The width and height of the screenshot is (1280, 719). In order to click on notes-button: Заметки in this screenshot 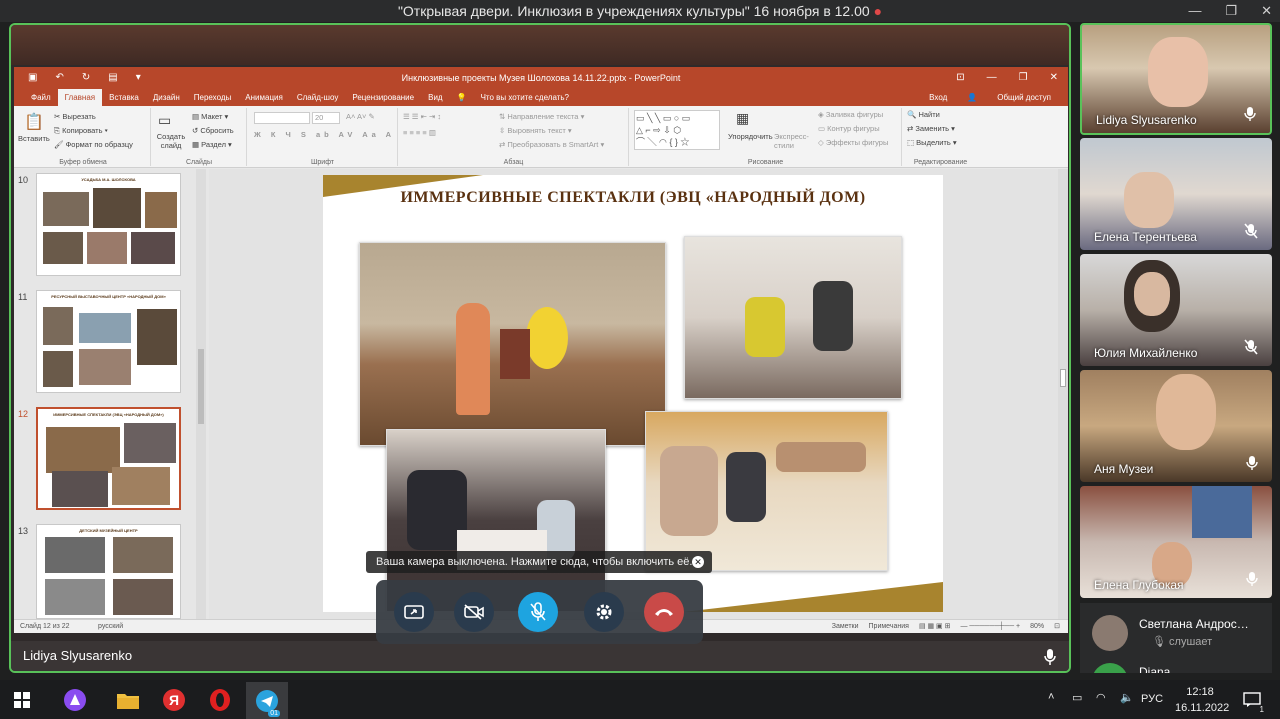, I will do `click(845, 627)`.